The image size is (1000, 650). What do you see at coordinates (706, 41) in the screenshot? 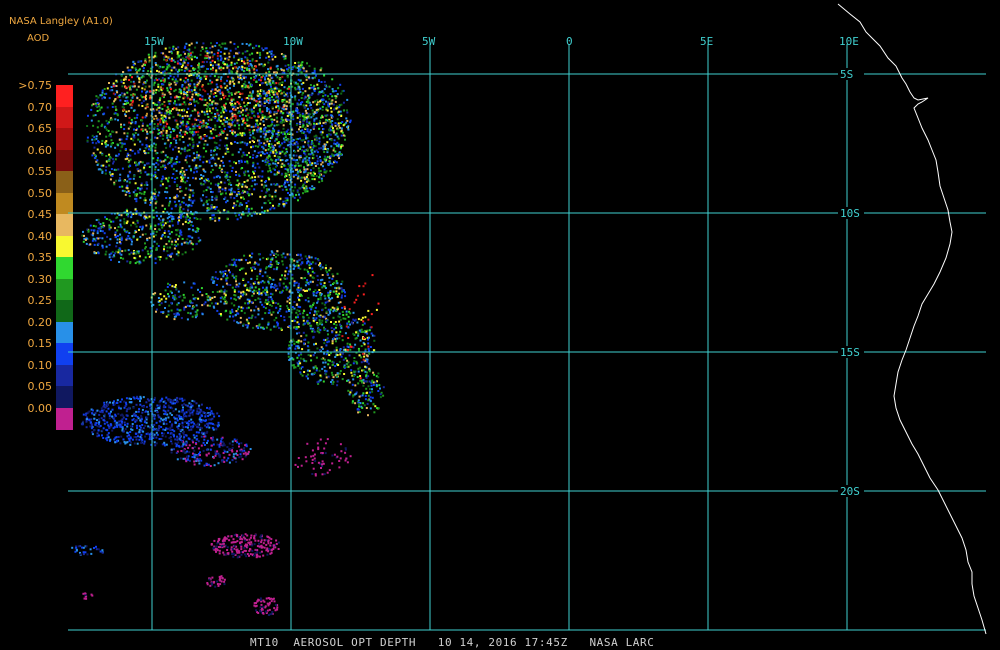
I see `longitude-label: 5E` at bounding box center [706, 41].